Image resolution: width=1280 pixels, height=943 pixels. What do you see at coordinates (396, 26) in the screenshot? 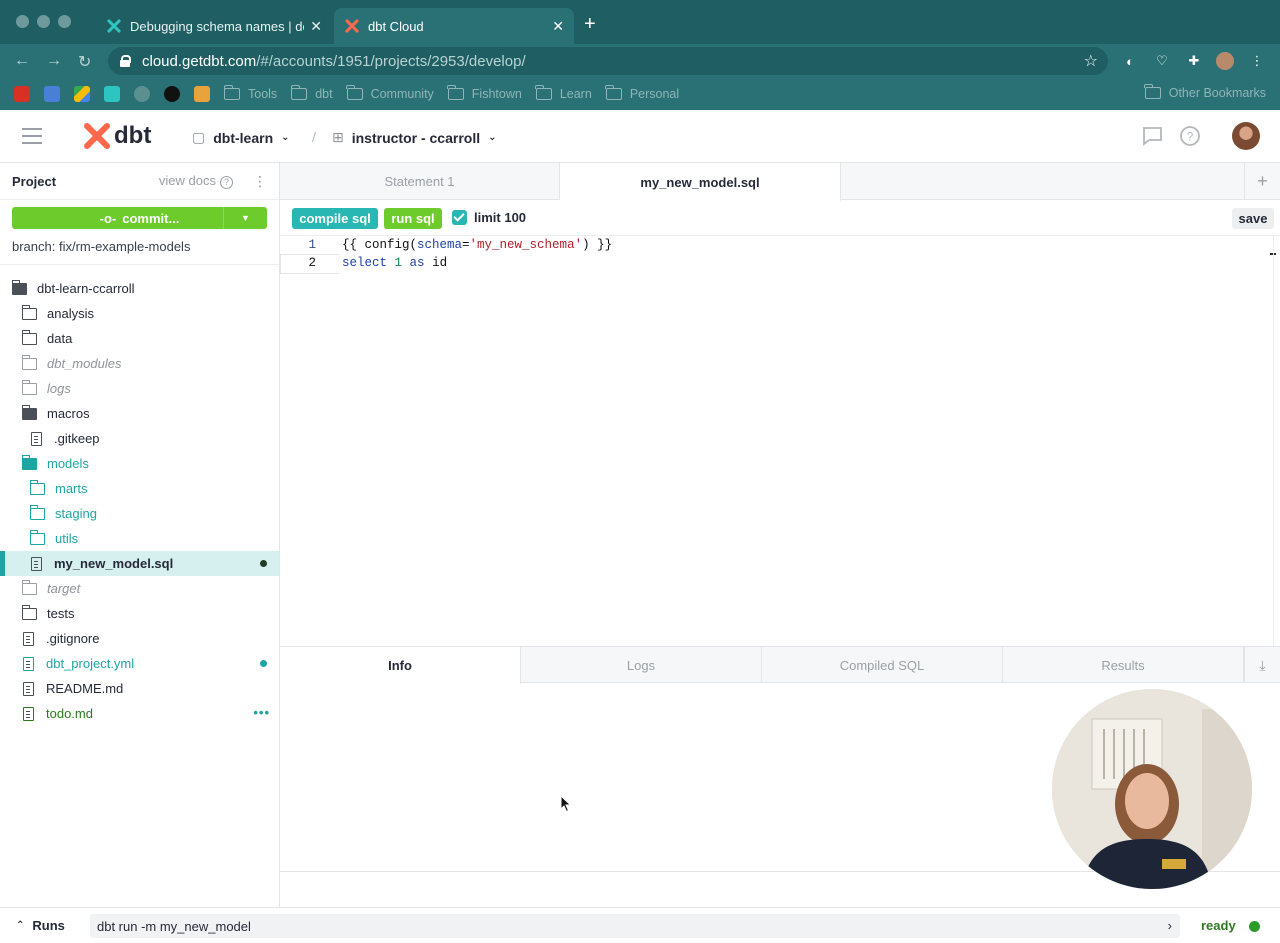
I see `browser-tab-title: dbt Cloud` at bounding box center [396, 26].